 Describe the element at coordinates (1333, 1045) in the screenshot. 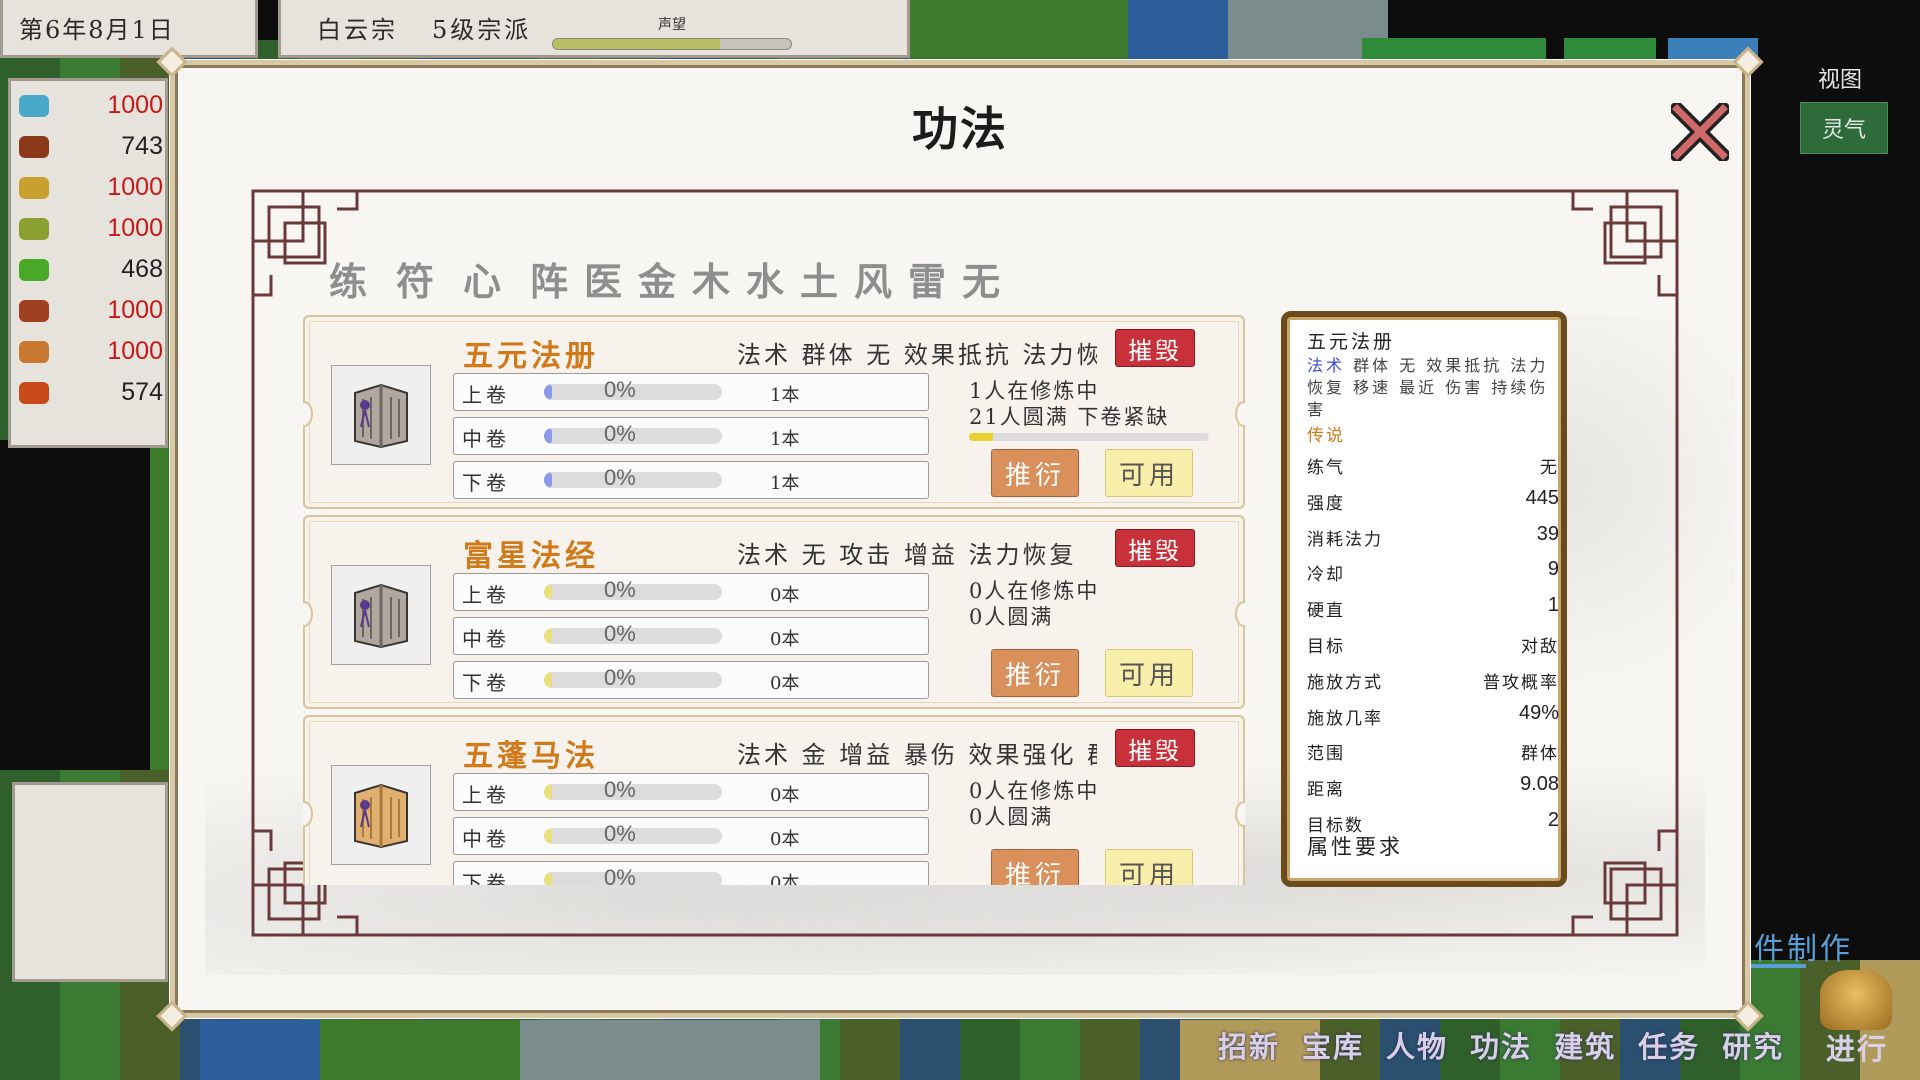

I see `nav-treasury: 宝库` at that location.